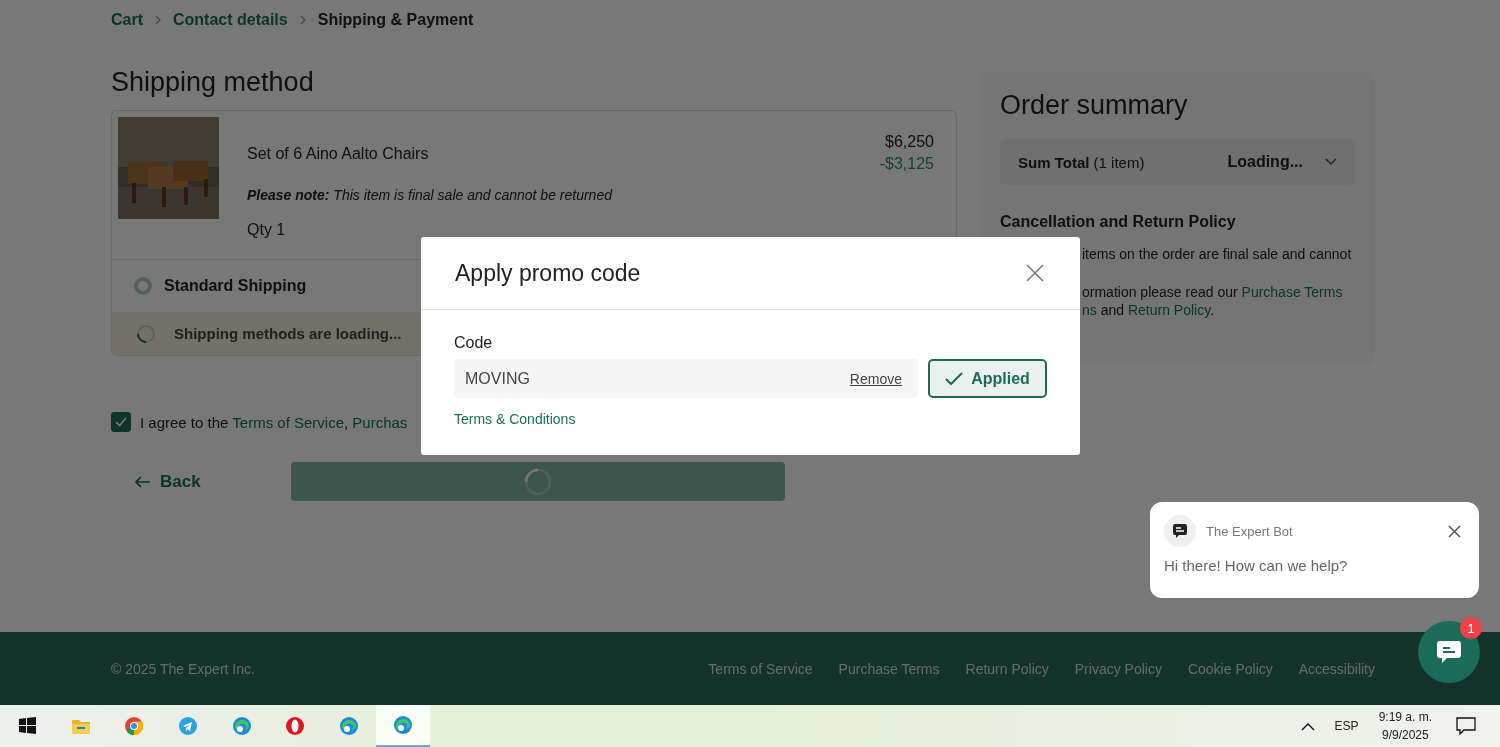  What do you see at coordinates (1250, 531) in the screenshot?
I see `bot-name: The Expert Bot` at bounding box center [1250, 531].